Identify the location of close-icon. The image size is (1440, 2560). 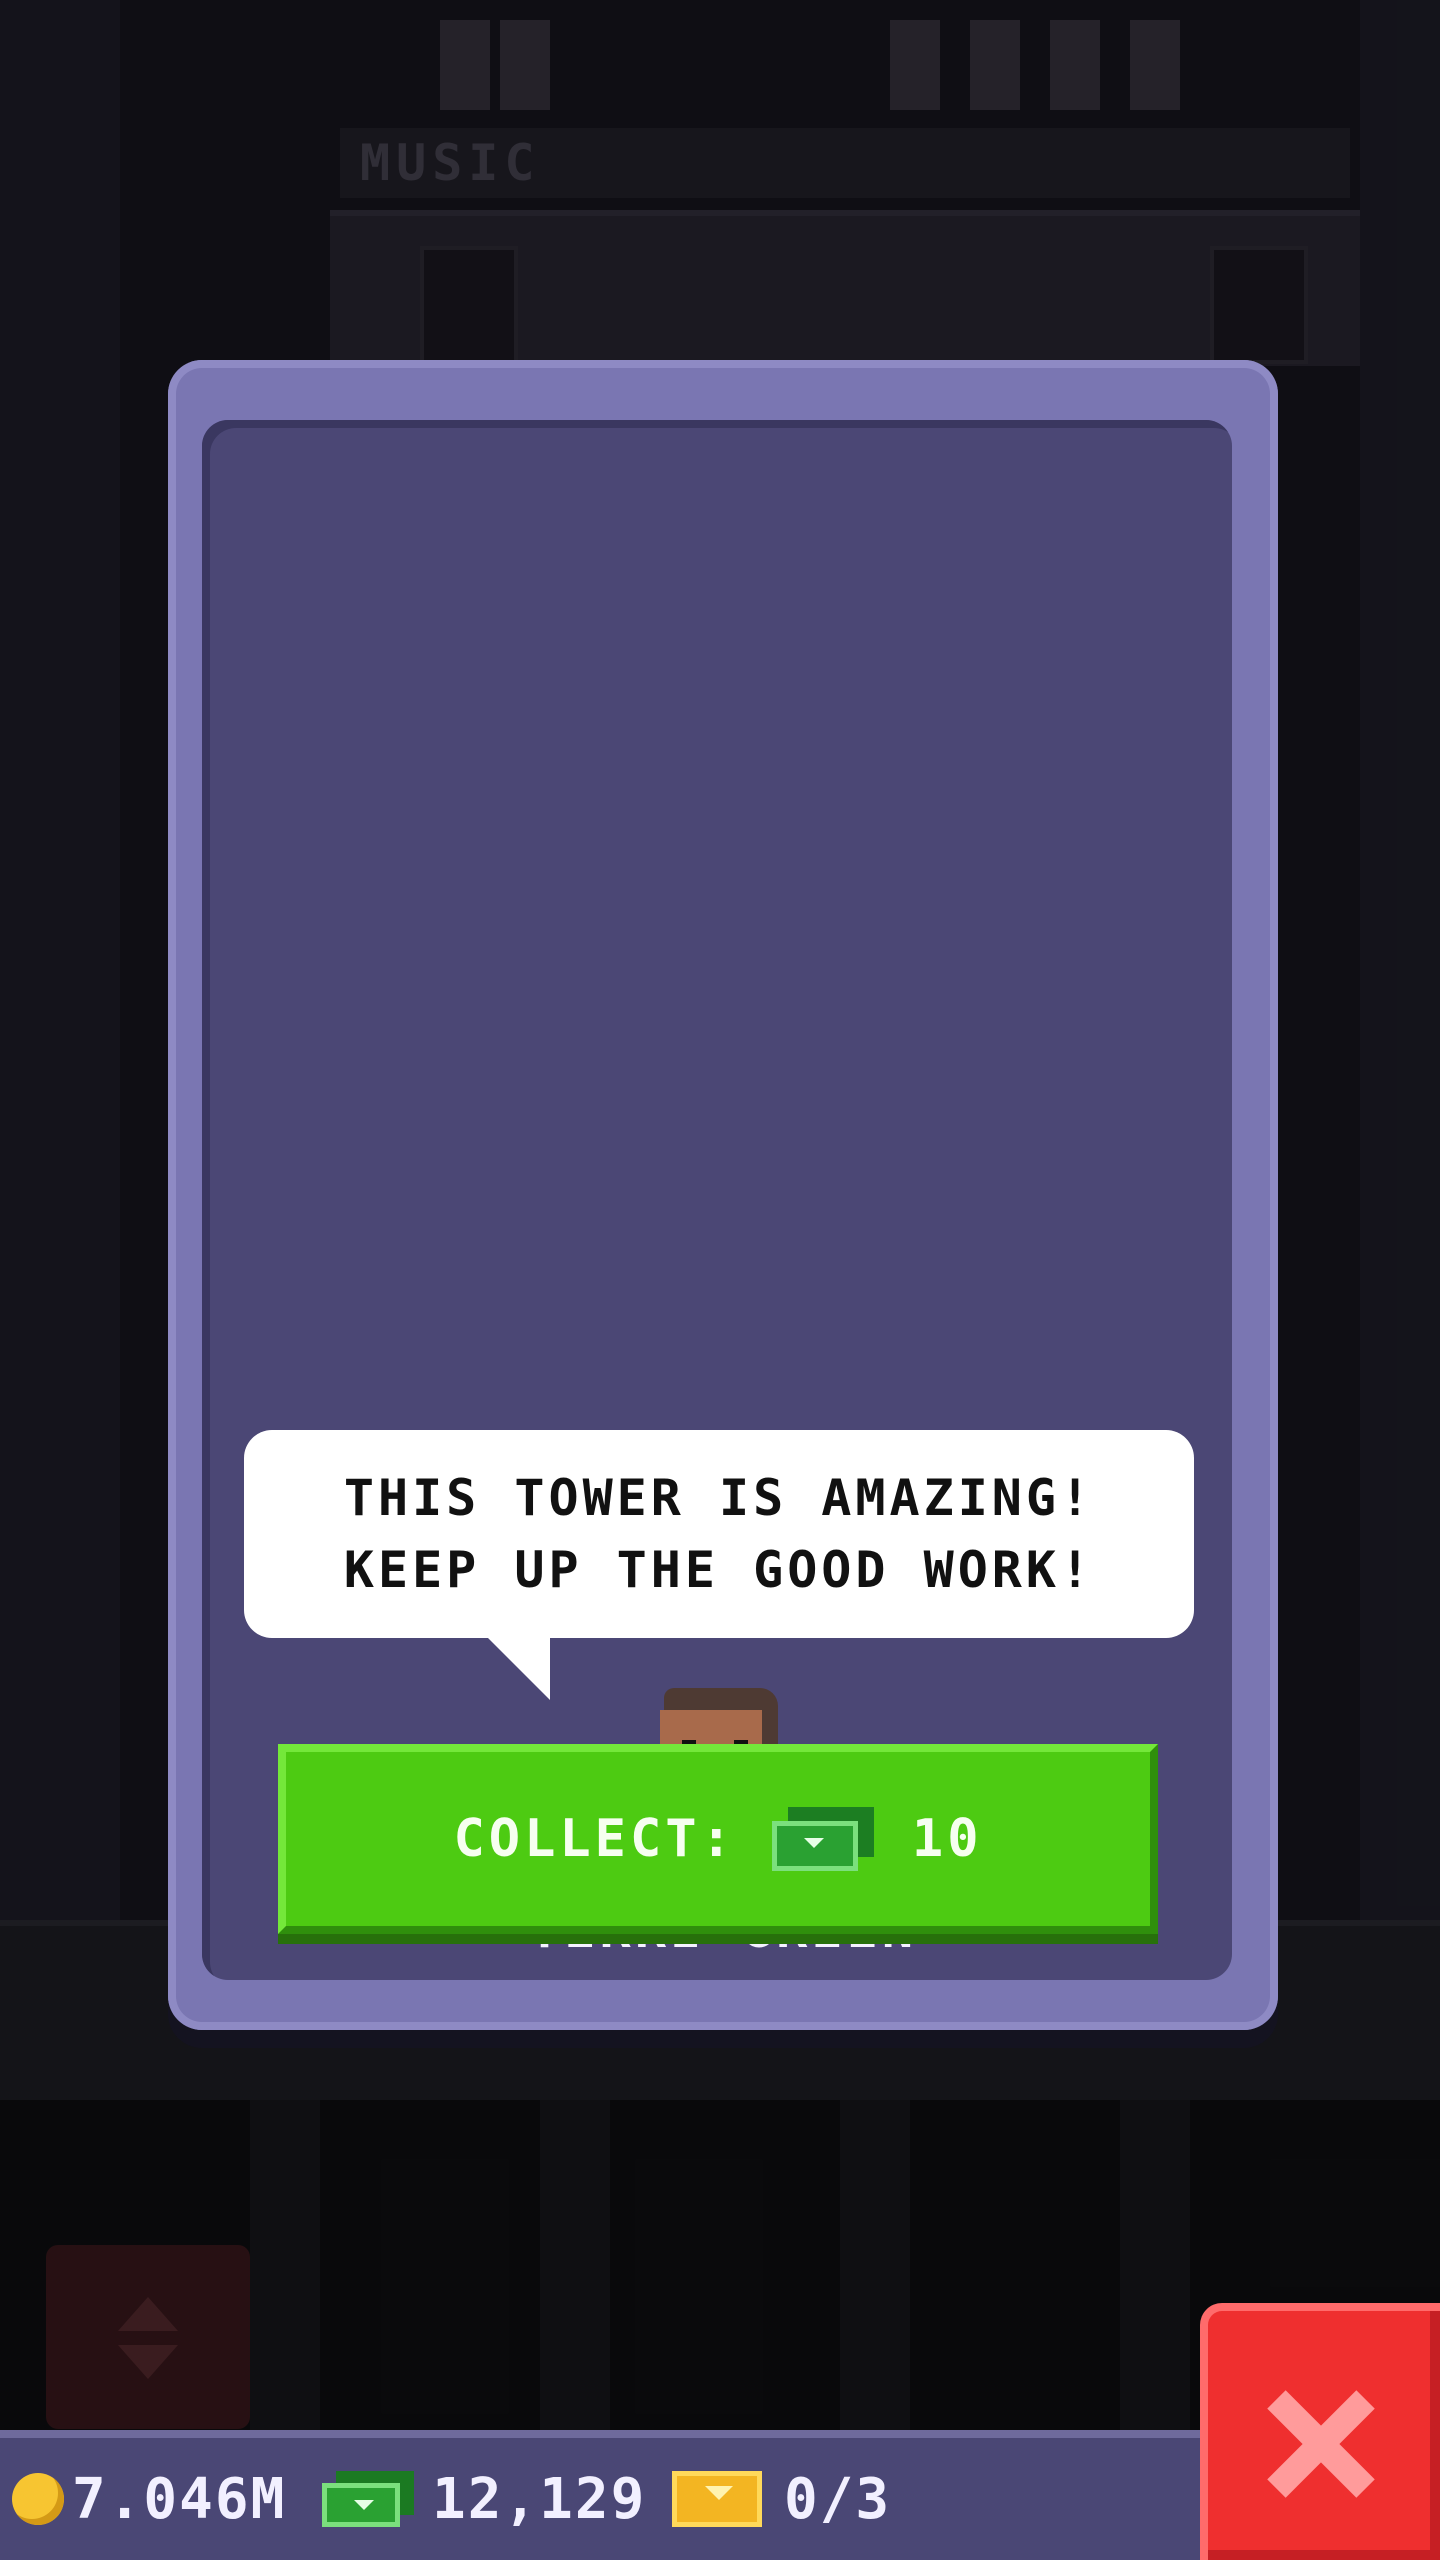
(1321, 2444).